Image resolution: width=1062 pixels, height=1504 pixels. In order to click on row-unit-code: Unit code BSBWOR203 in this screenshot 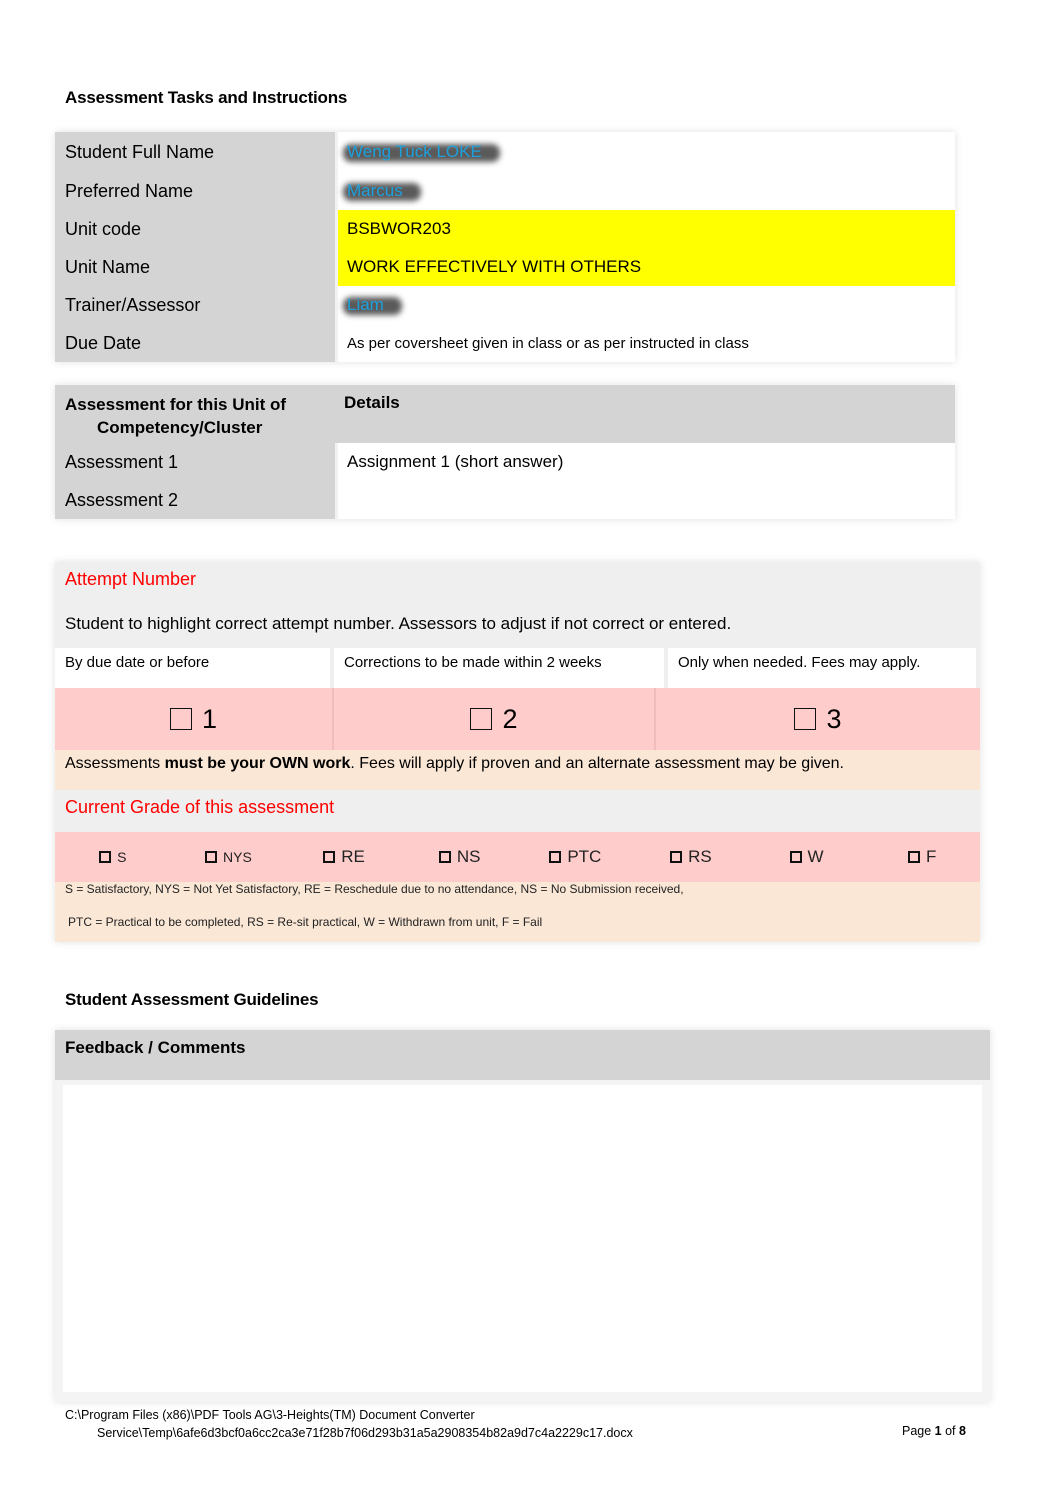, I will do `click(505, 229)`.